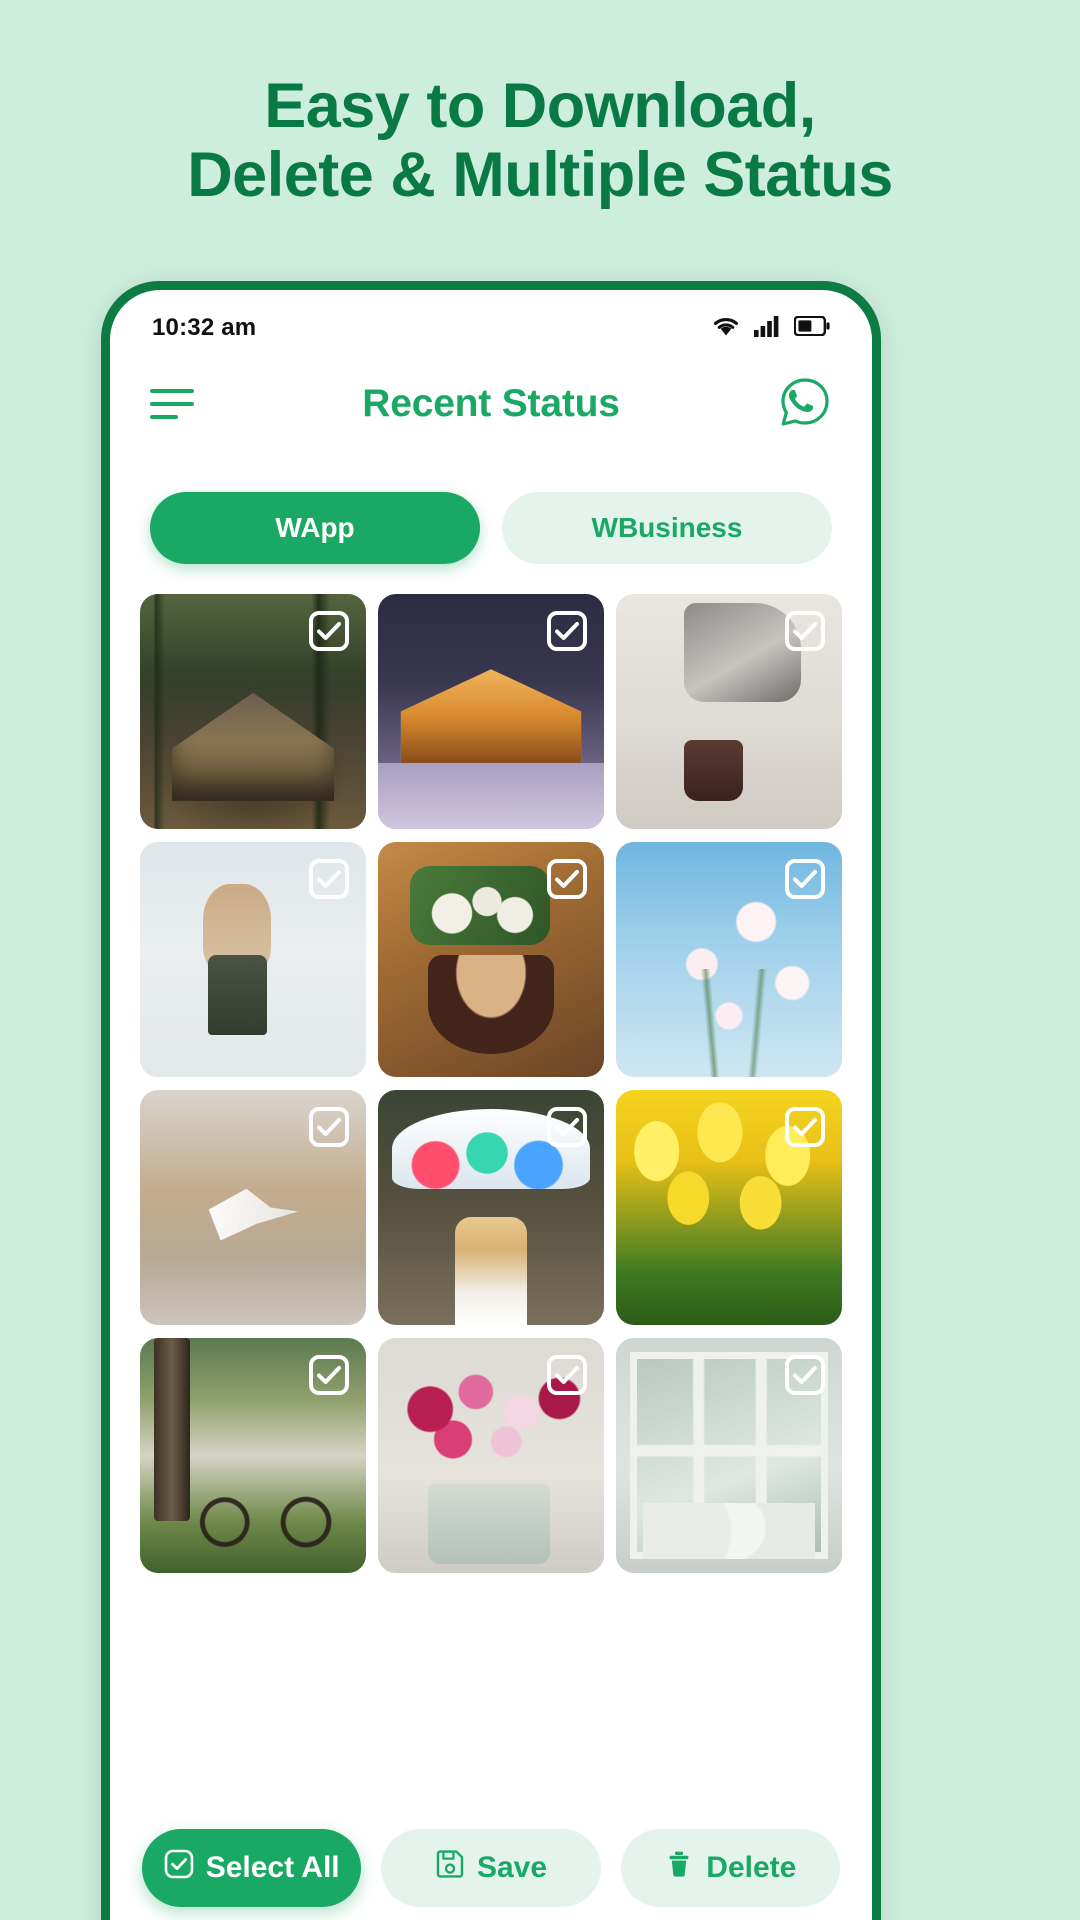 The image size is (1080, 1920). I want to click on action-label: Delete, so click(751, 1867).